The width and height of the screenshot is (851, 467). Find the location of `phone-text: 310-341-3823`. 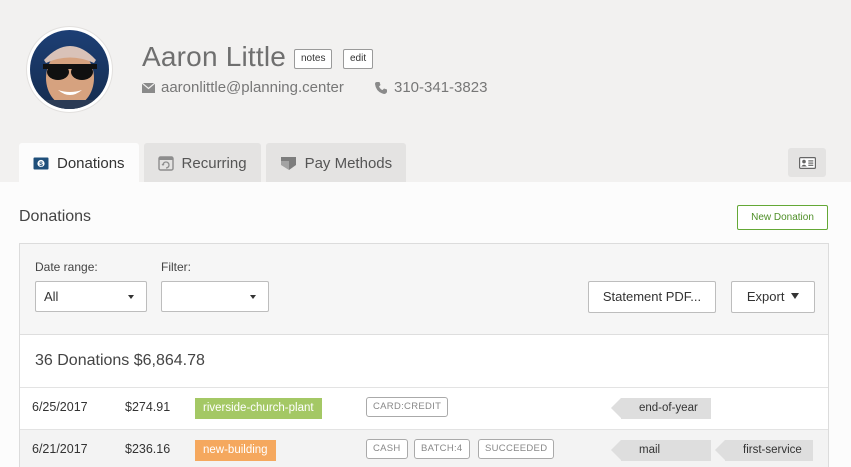

phone-text: 310-341-3823 is located at coordinates (441, 87).